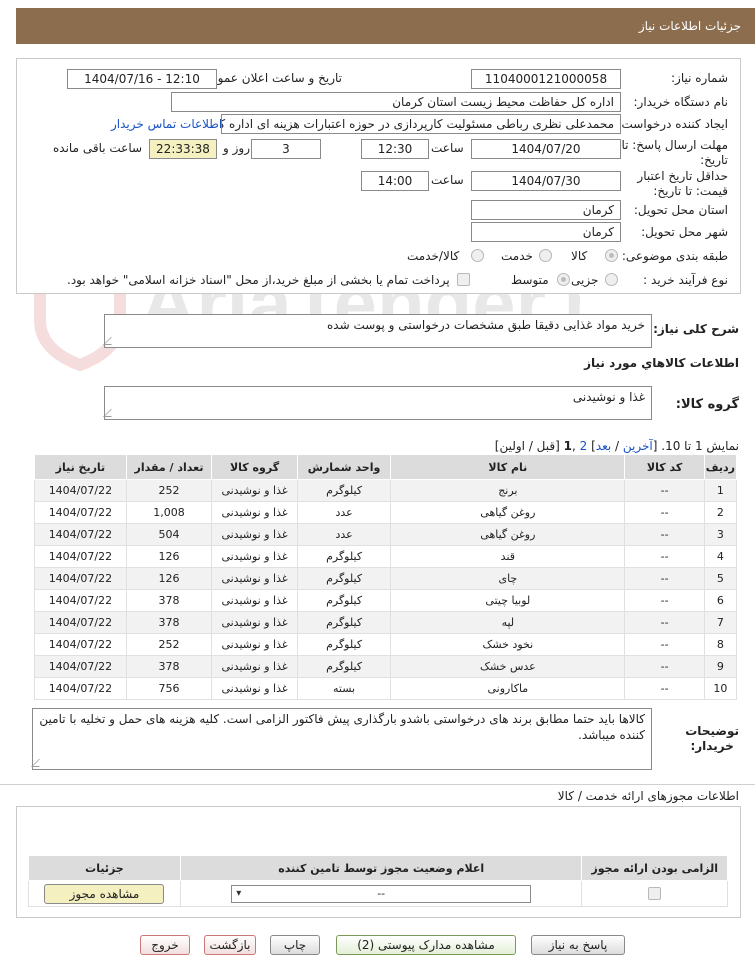 This screenshot has height=973, width=755. Describe the element at coordinates (696, 329) in the screenshot. I see `summary-label: شرح کلی نیاز:` at that location.